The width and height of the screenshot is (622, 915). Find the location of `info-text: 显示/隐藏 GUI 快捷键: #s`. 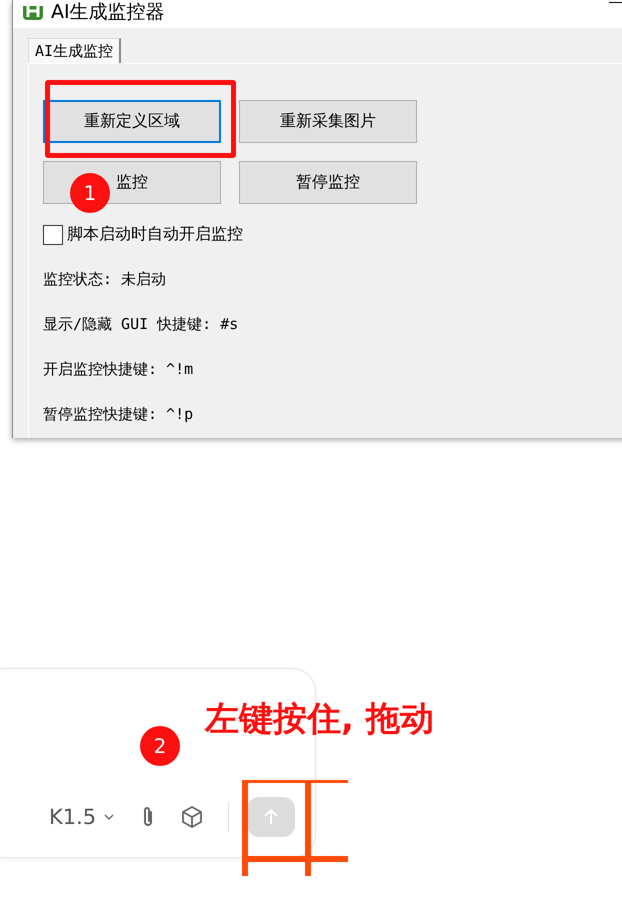

info-text: 显示/隐藏 GUI 快捷键: #s is located at coordinates (141, 325).